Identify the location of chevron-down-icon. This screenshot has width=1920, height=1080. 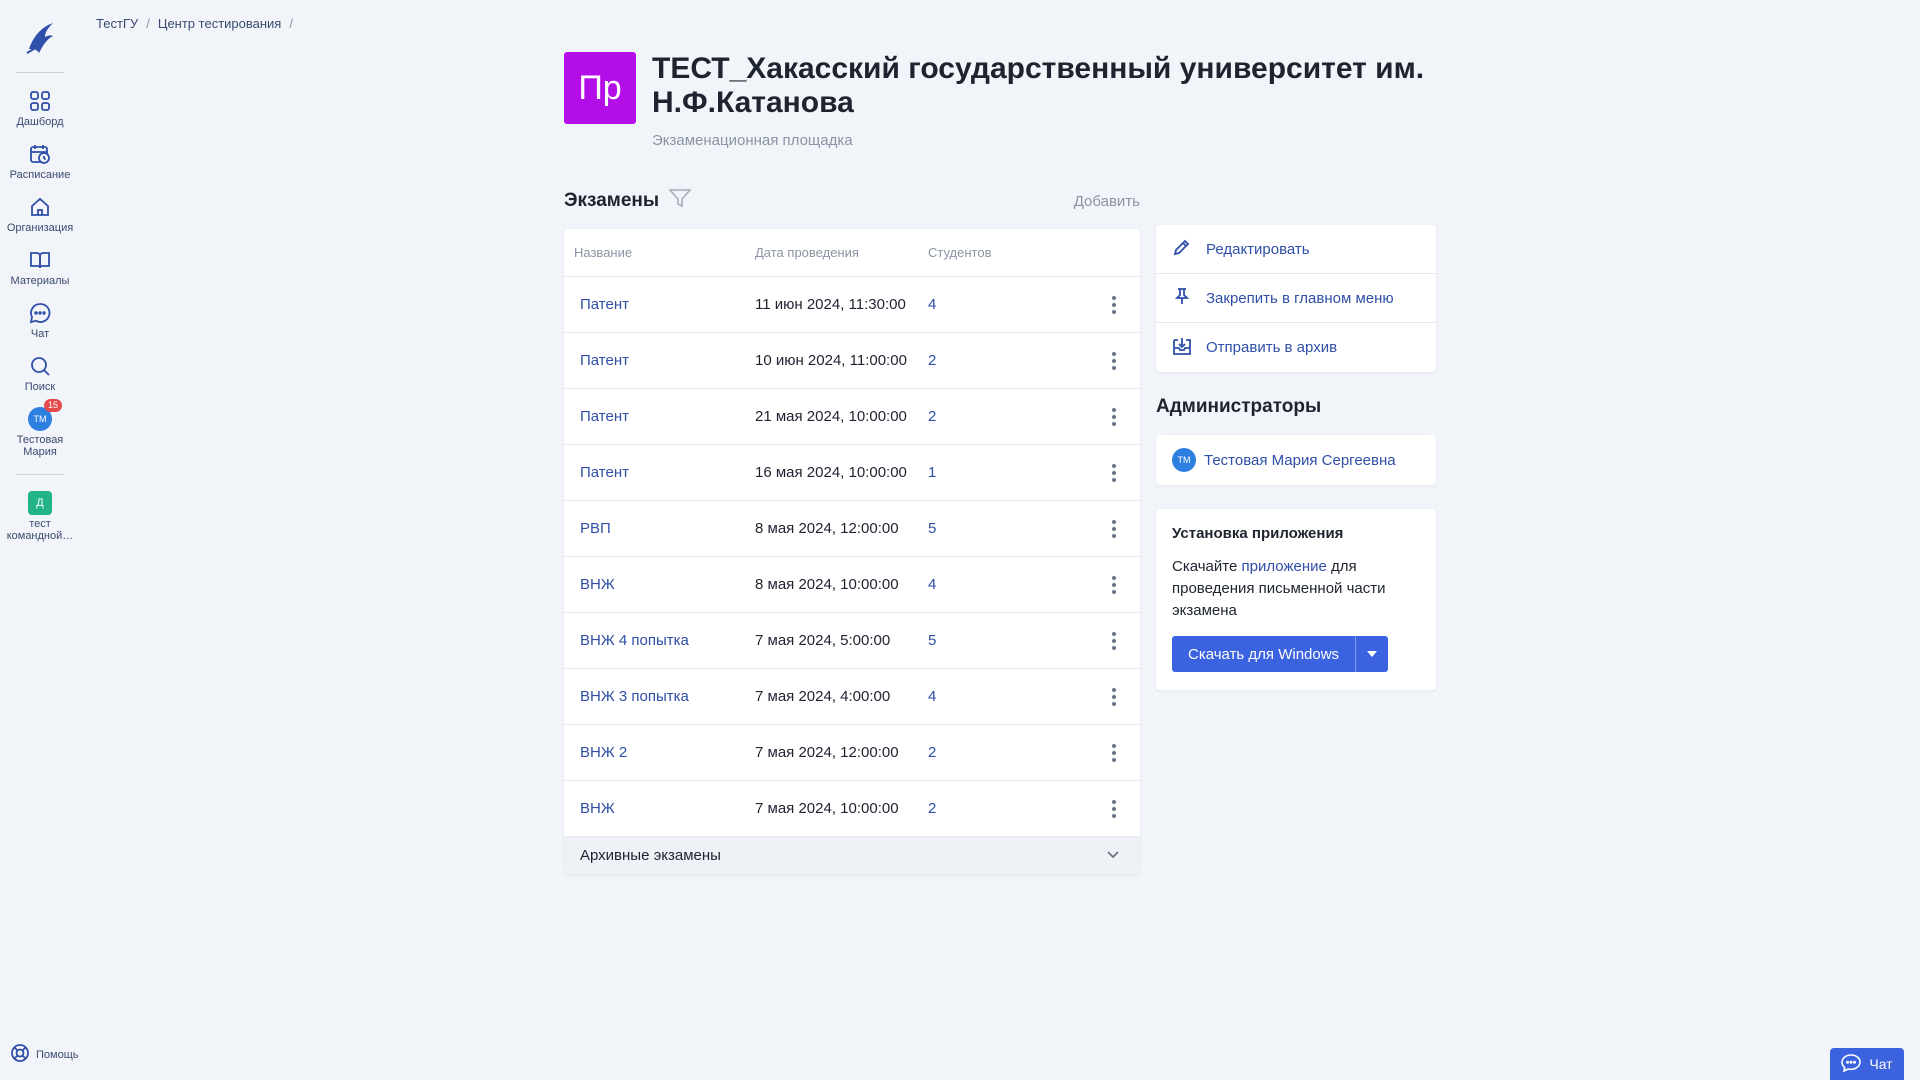
(1113, 855).